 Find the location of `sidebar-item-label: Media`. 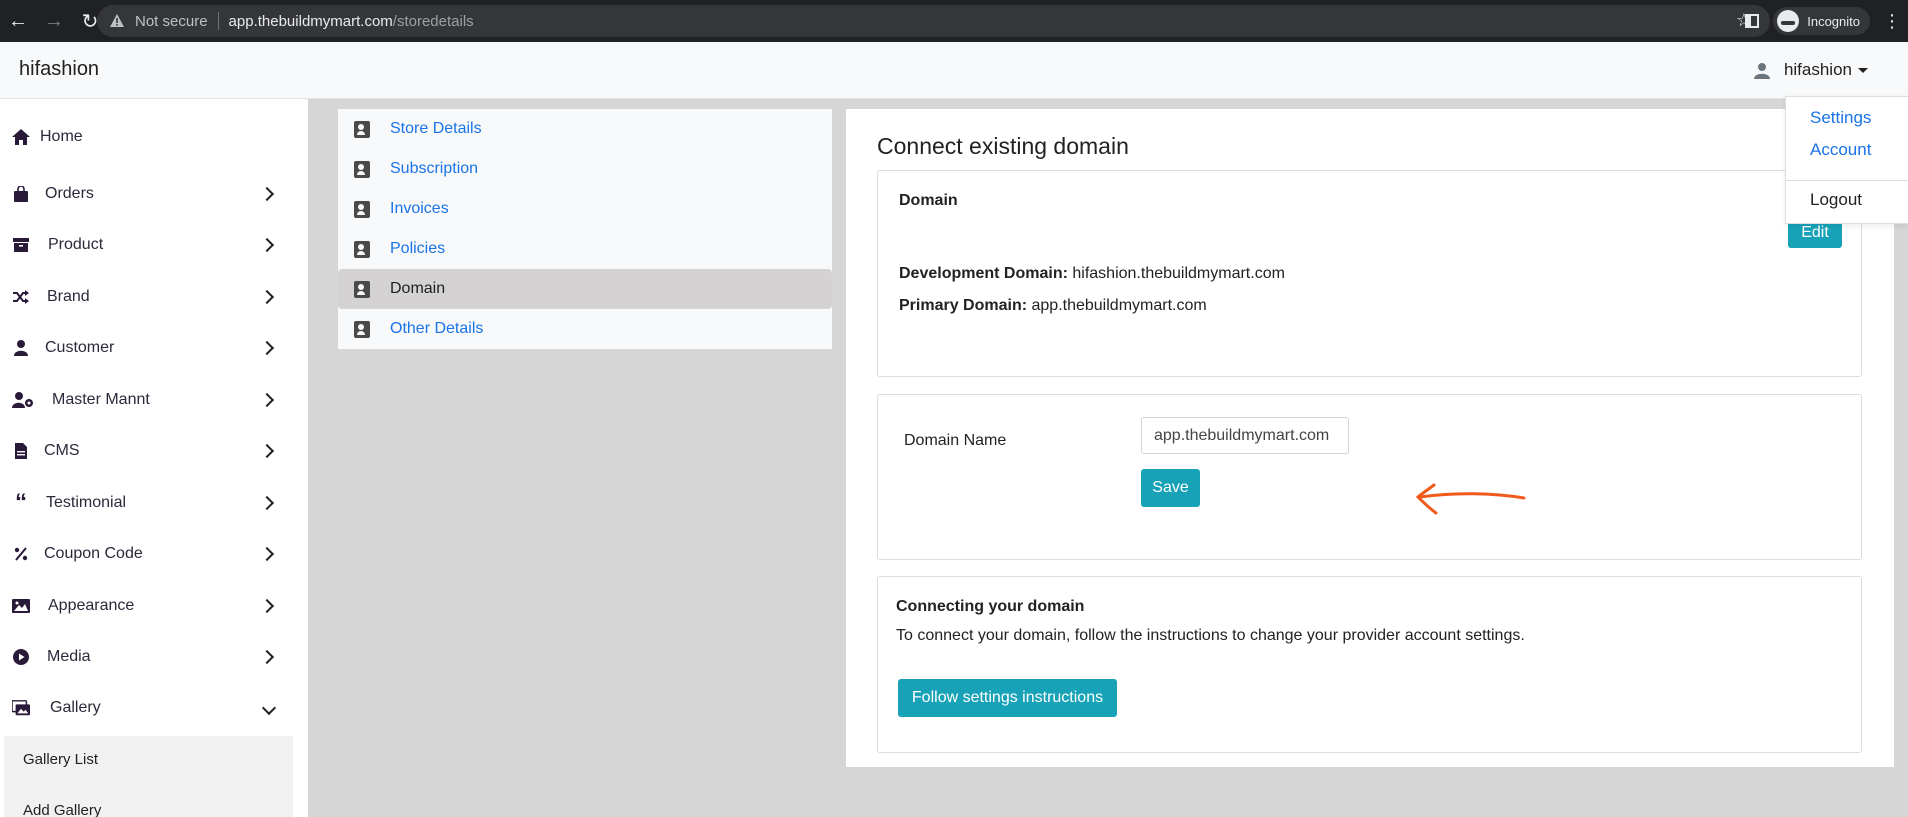

sidebar-item-label: Media is located at coordinates (69, 656).